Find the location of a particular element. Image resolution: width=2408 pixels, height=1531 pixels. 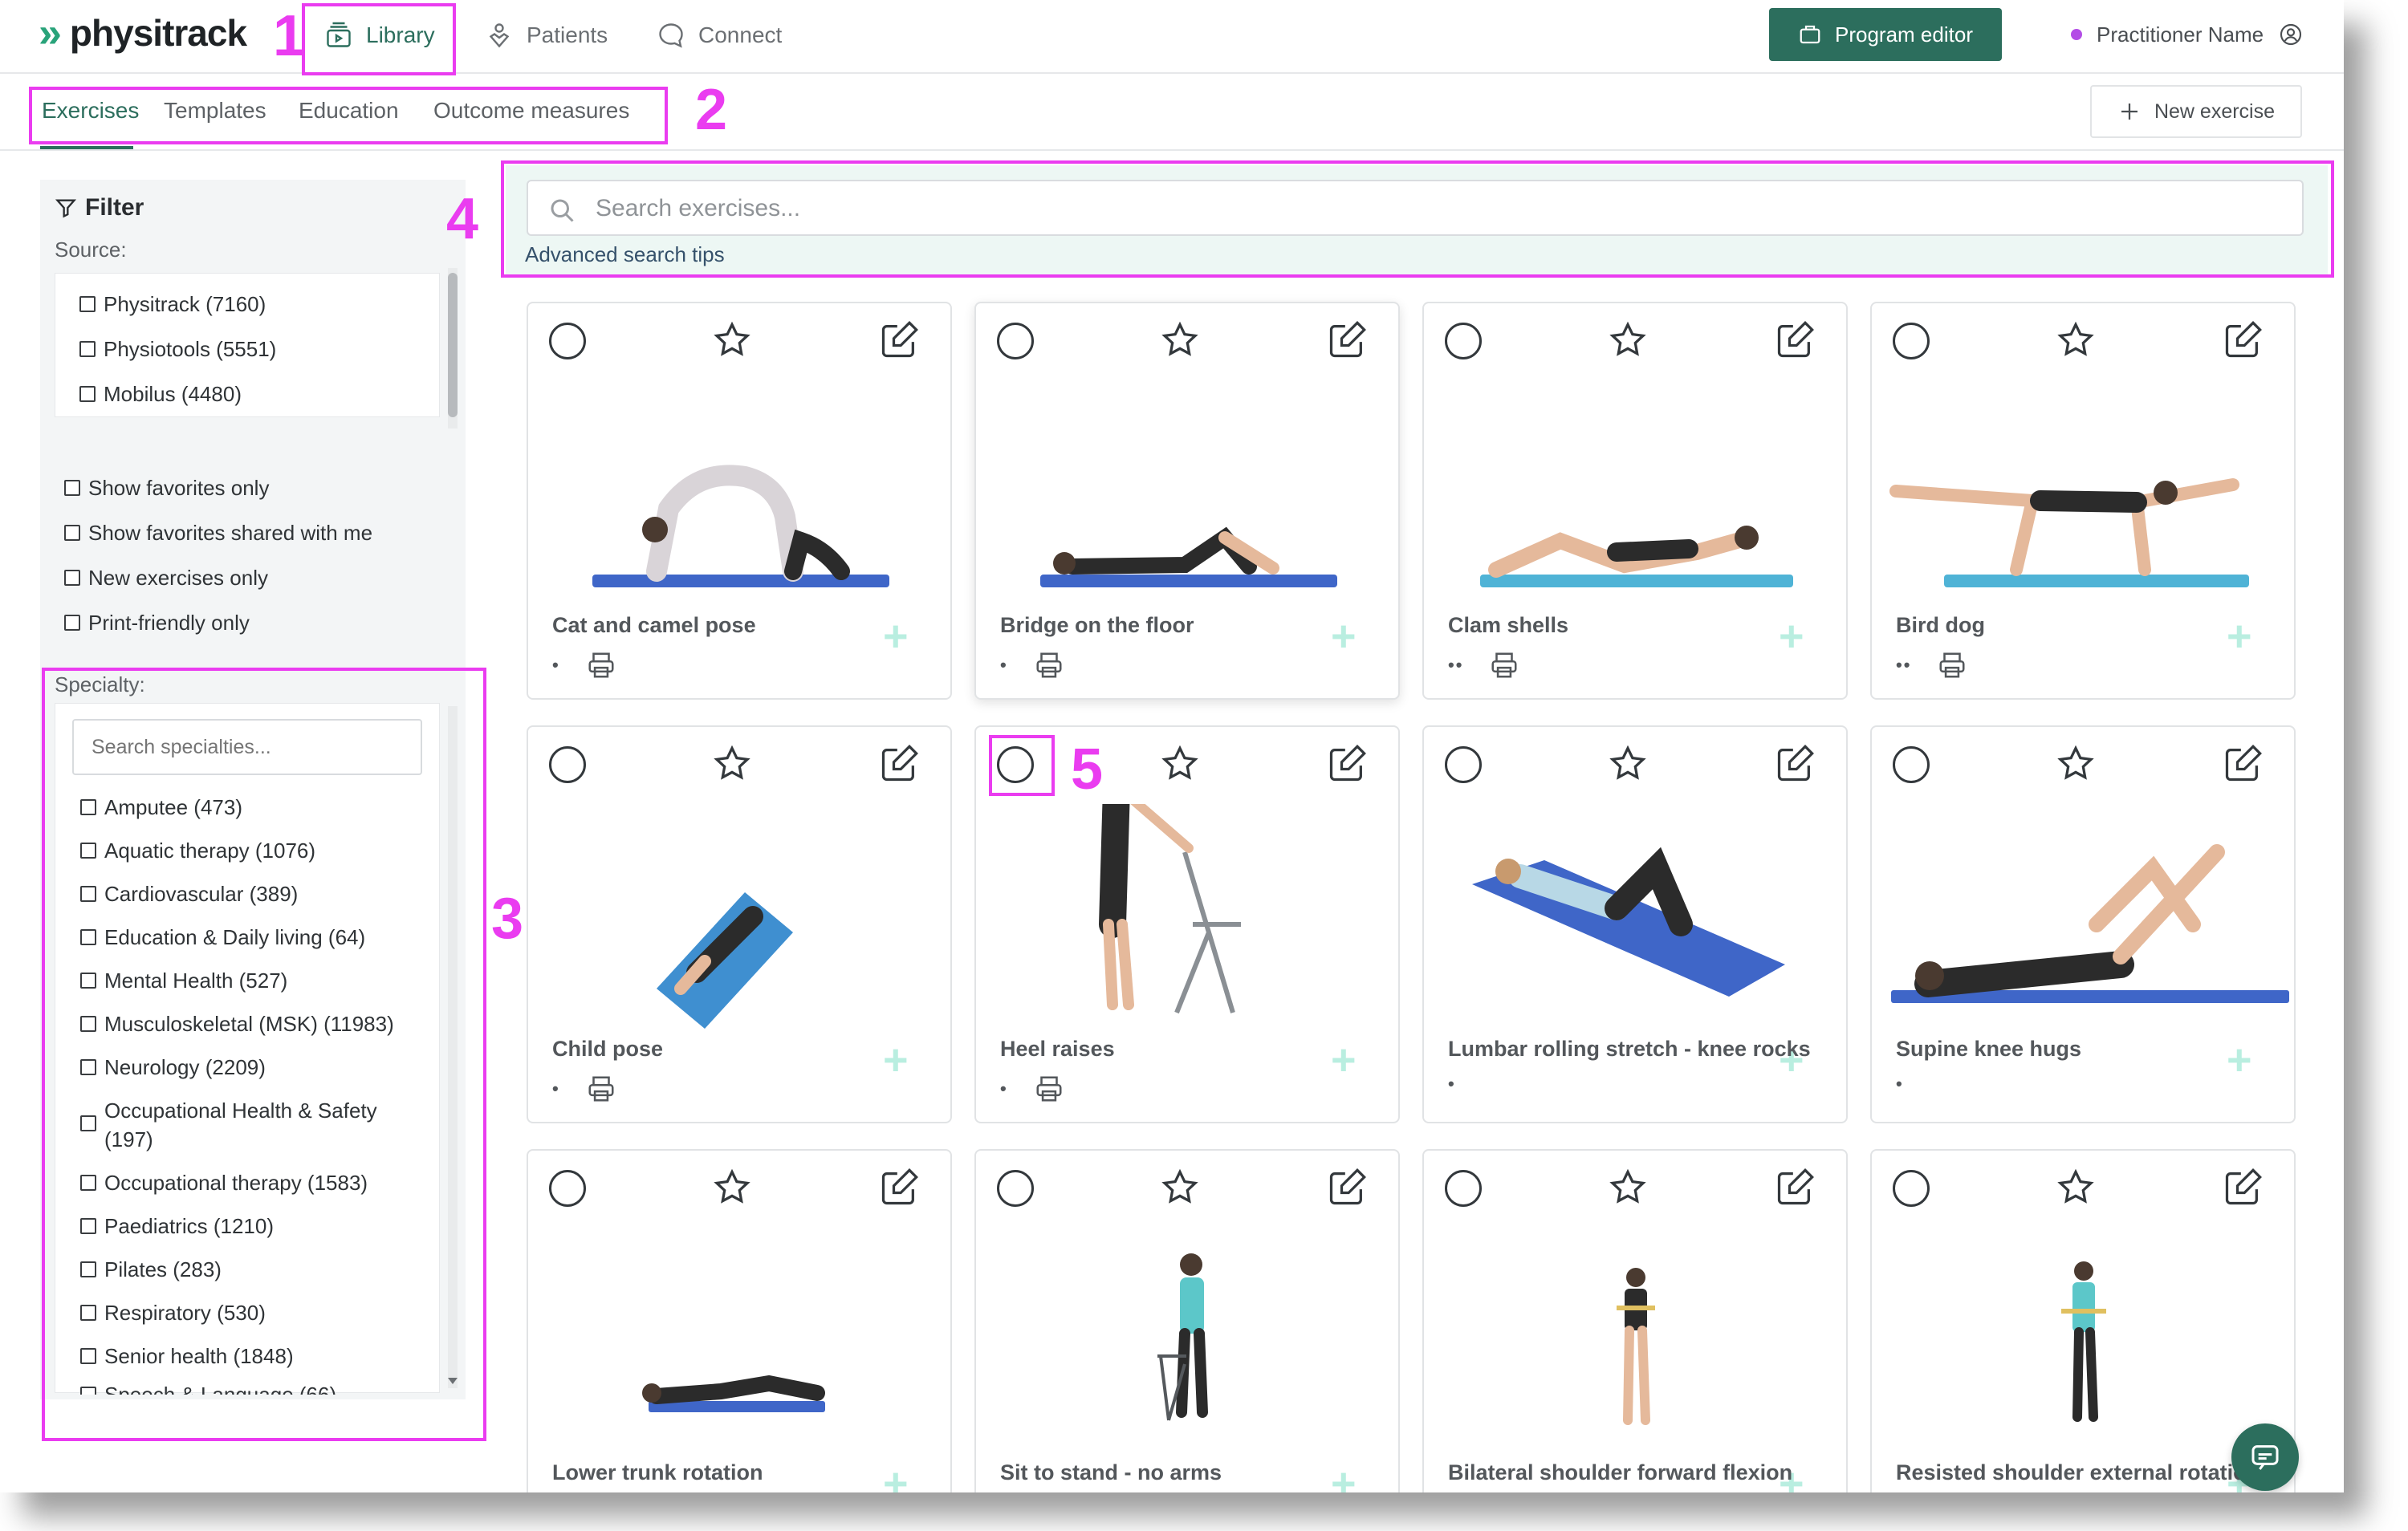

brand-logo: » physitrack is located at coordinates (143, 33).